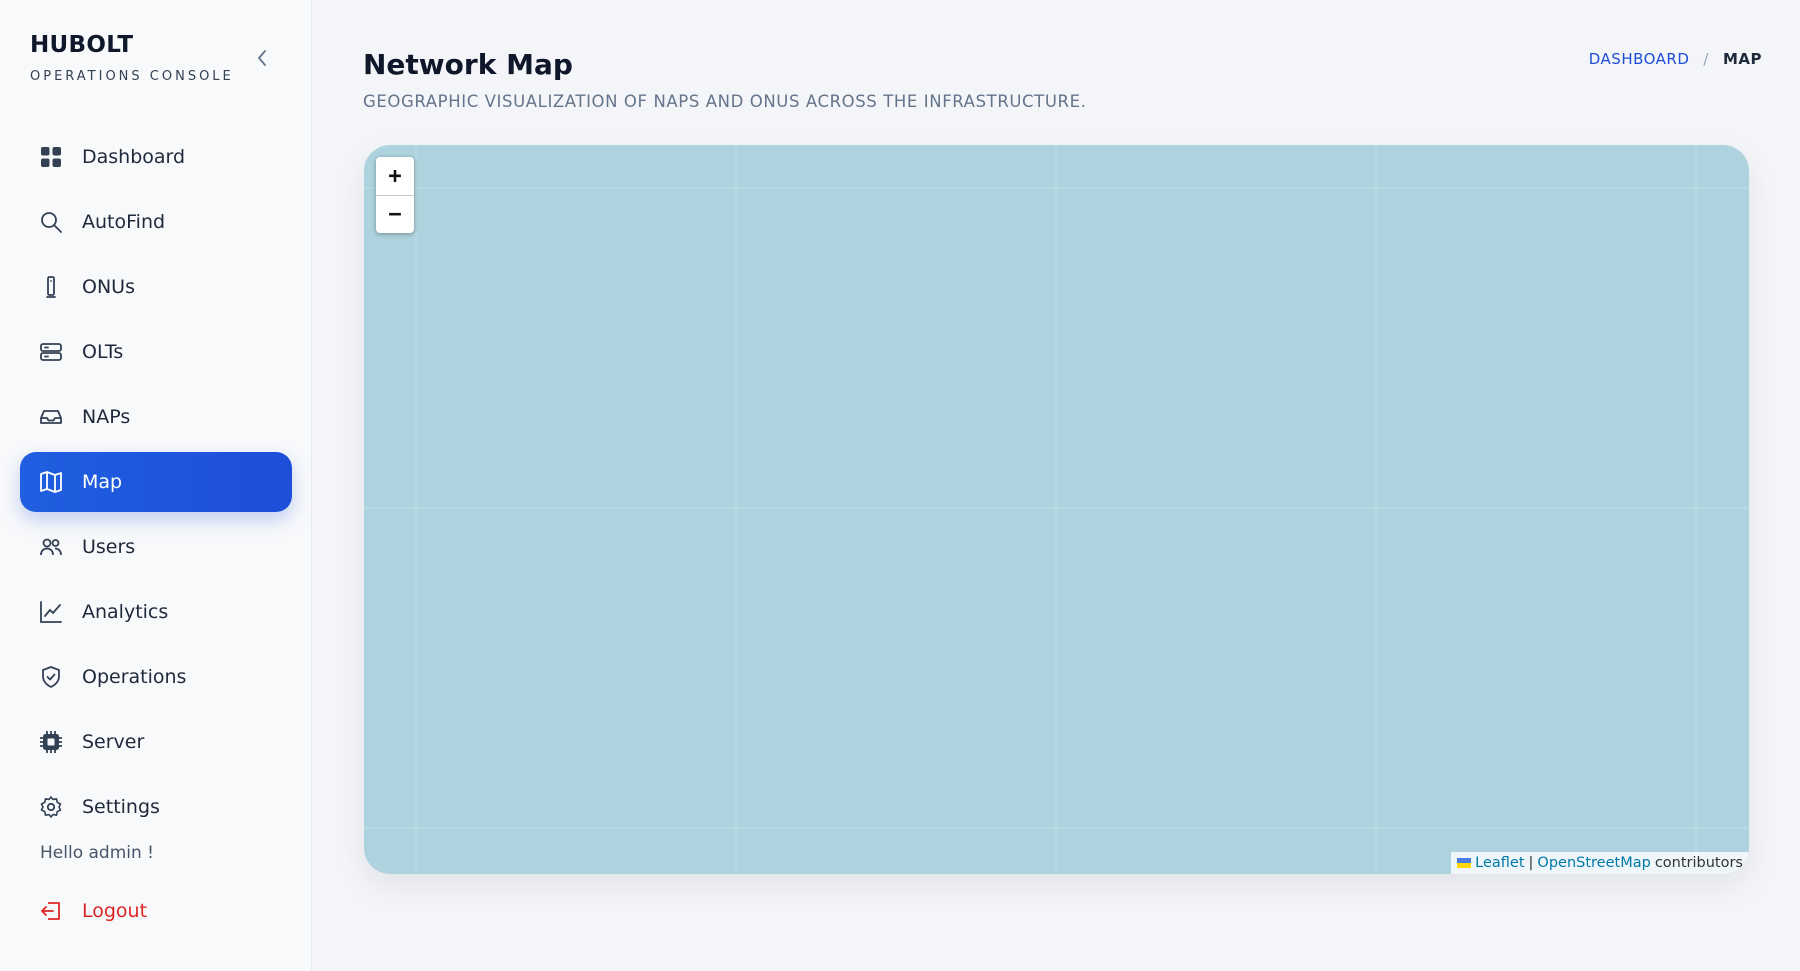 The image size is (1800, 971). Describe the element at coordinates (1698, 863) in the screenshot. I see `attribution-suffix: contributors` at that location.